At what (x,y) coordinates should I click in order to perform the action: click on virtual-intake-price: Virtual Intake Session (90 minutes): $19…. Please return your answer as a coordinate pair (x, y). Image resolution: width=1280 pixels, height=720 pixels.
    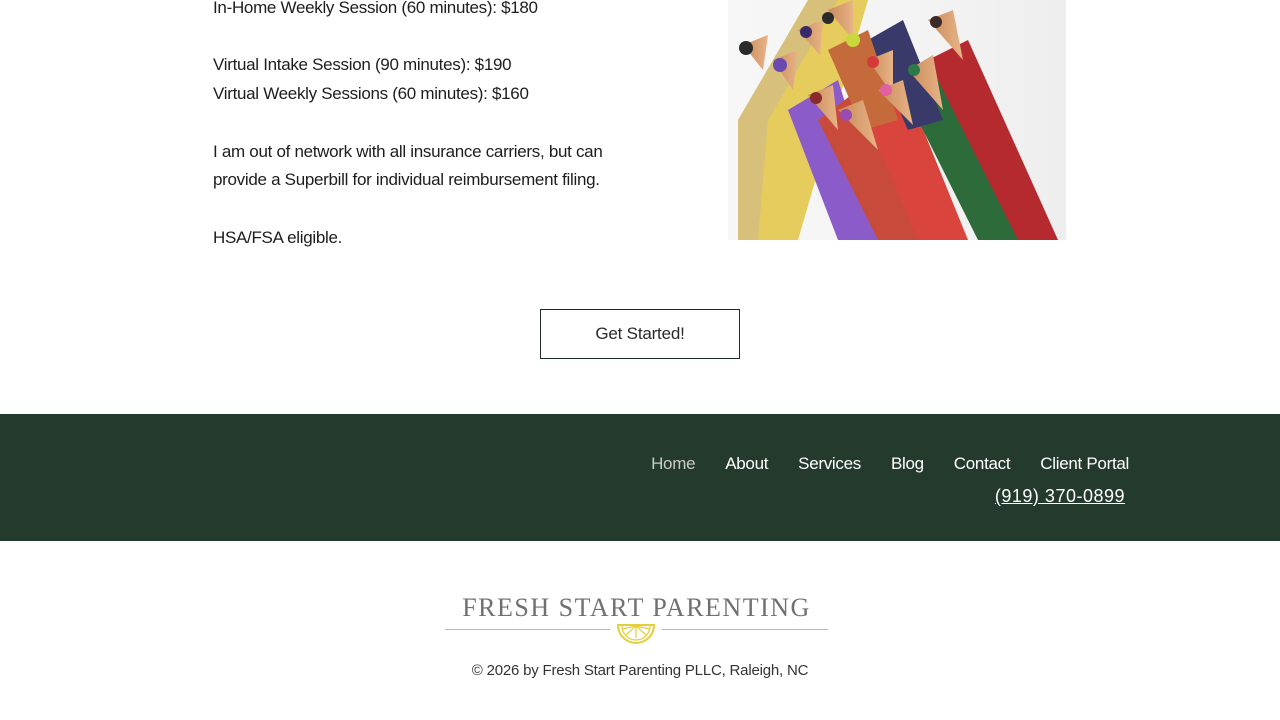
    Looking at the image, I should click on (362, 64).